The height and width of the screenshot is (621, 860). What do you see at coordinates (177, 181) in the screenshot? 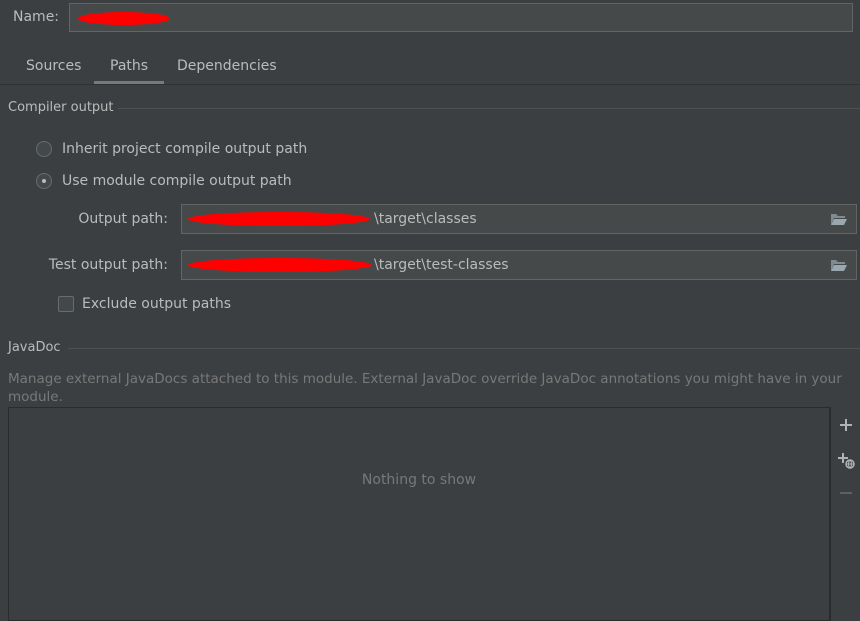
I see `use-module-output-label: Use module compile output path` at bounding box center [177, 181].